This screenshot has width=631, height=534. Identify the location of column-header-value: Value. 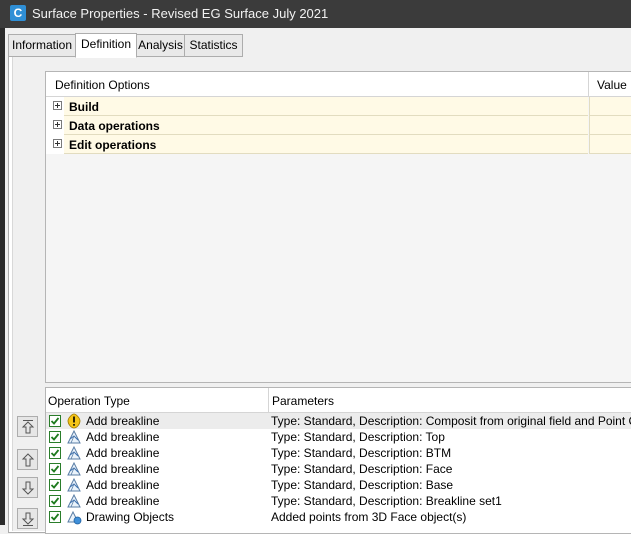
(612, 85).